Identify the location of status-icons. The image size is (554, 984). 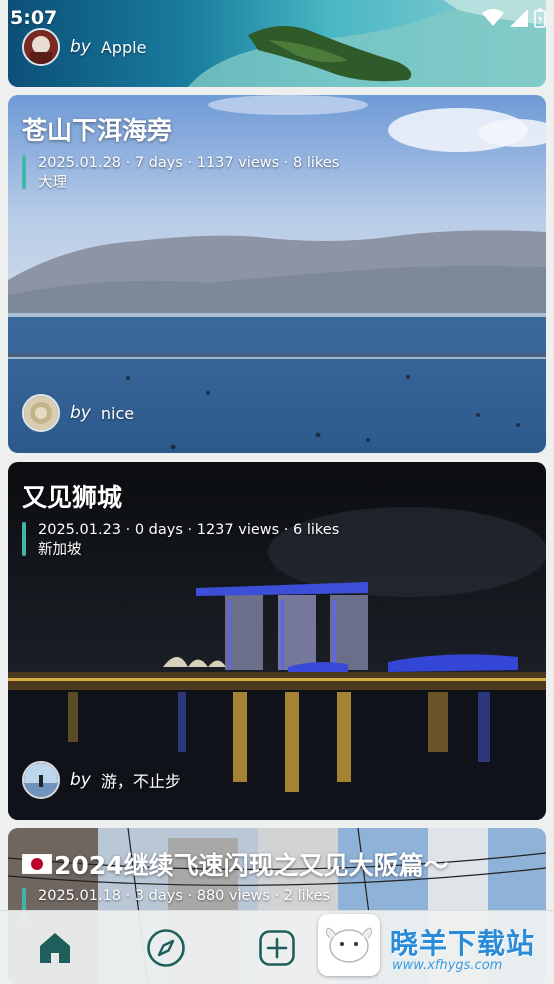
(514, 18).